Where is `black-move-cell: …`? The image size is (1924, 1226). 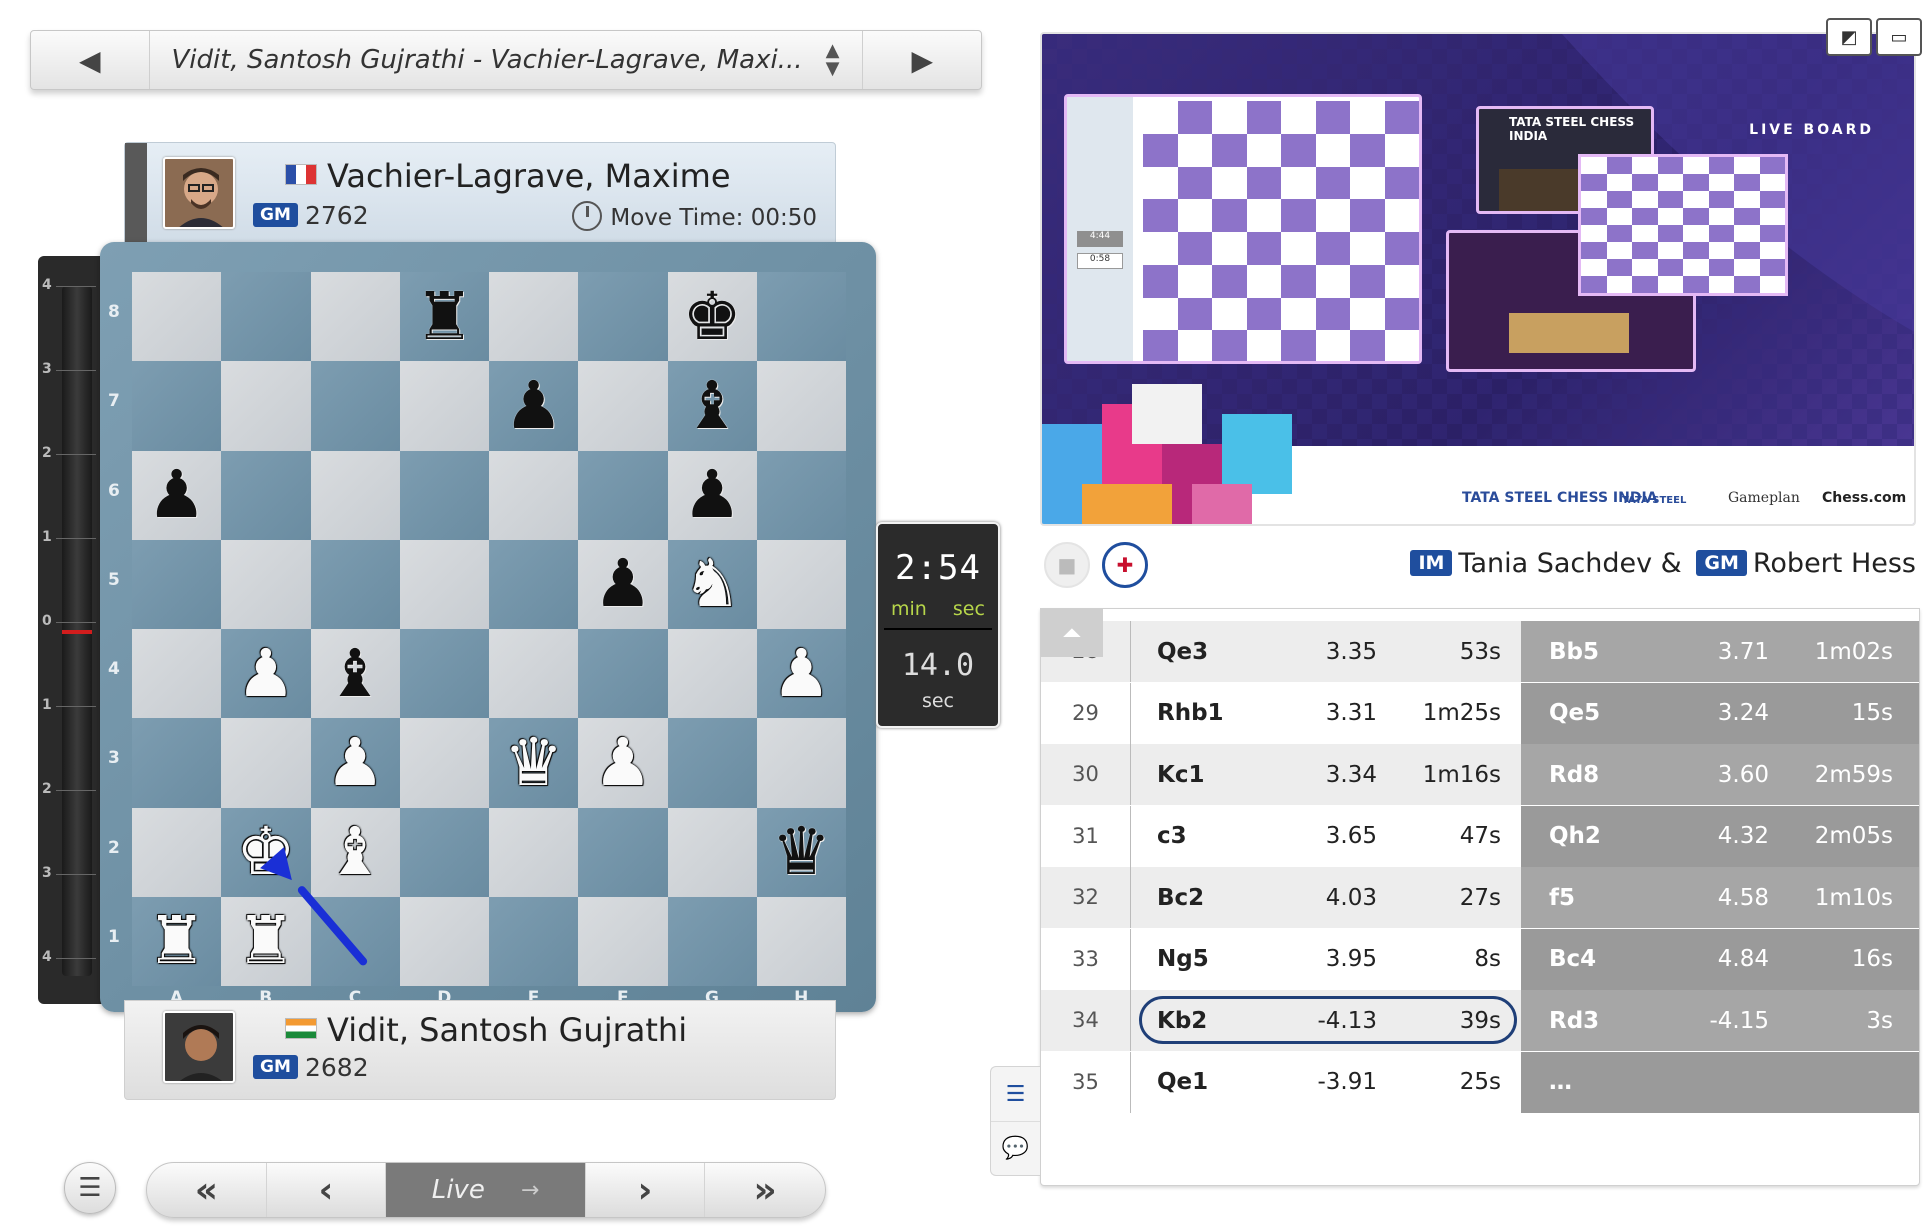 black-move-cell: … is located at coordinates (1720, 1082).